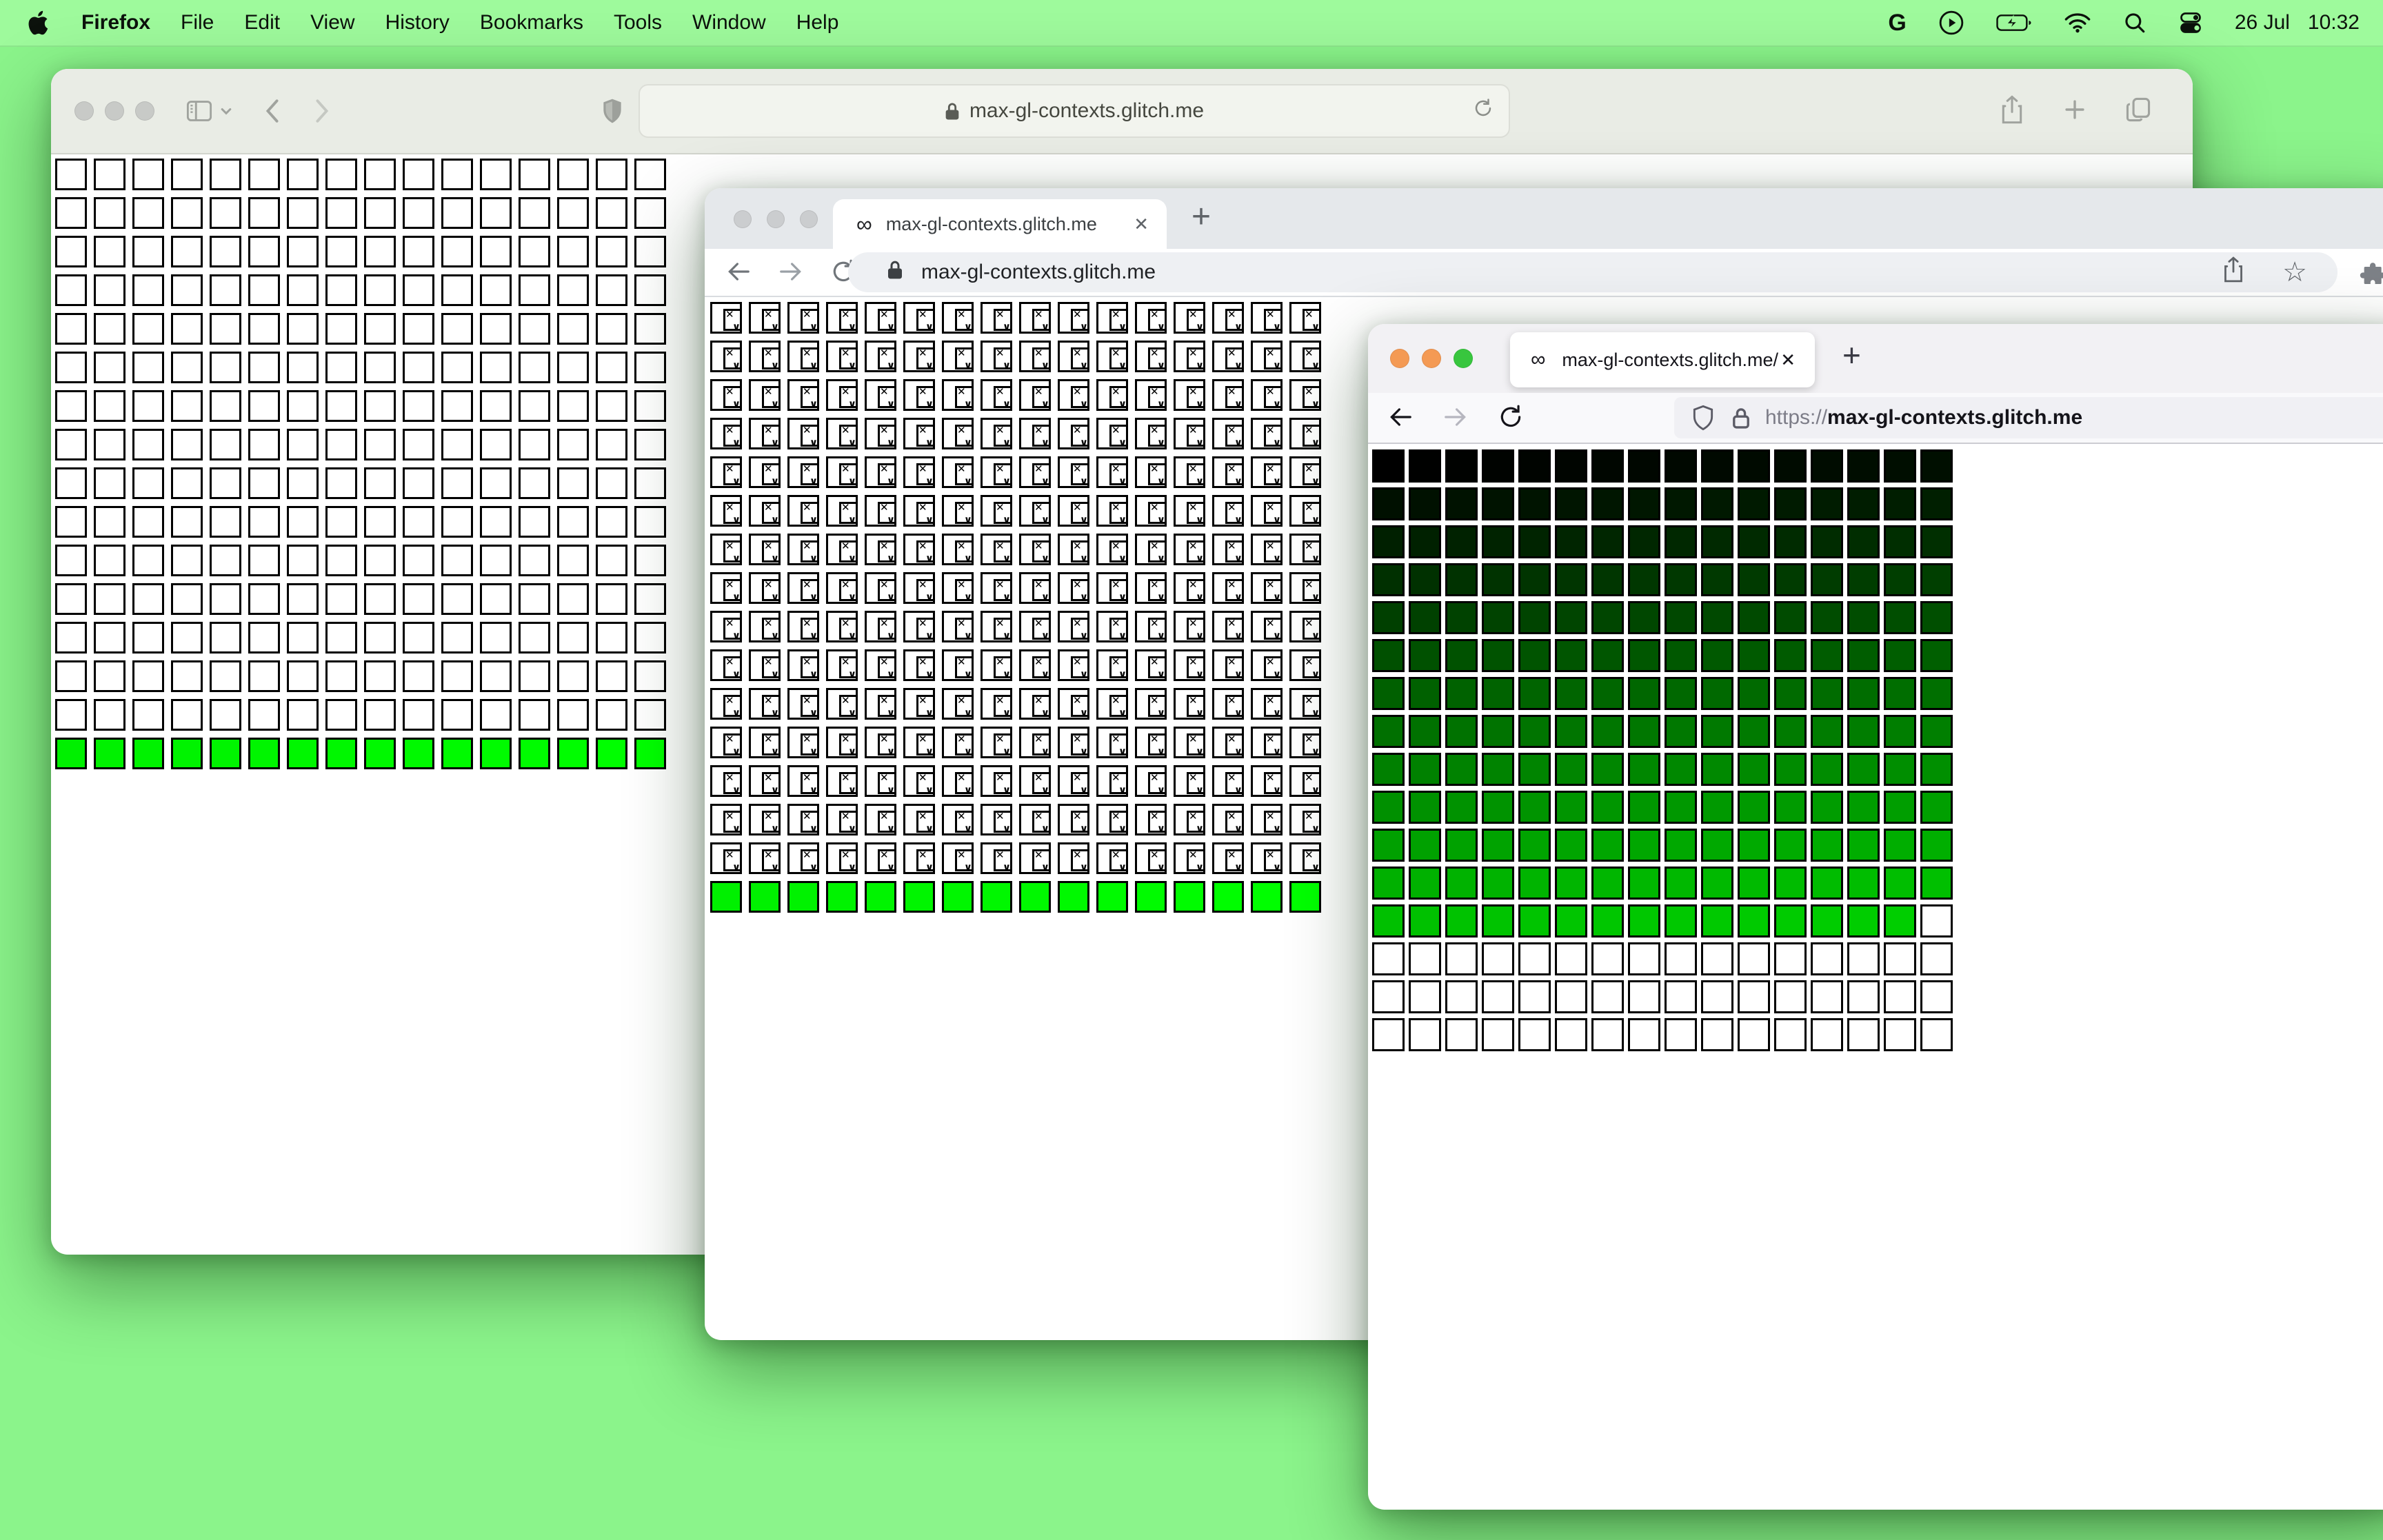  Describe the element at coordinates (2028, 418) in the screenshot. I see `address-bar: https://max-gl-contexts.glitch.me` at that location.